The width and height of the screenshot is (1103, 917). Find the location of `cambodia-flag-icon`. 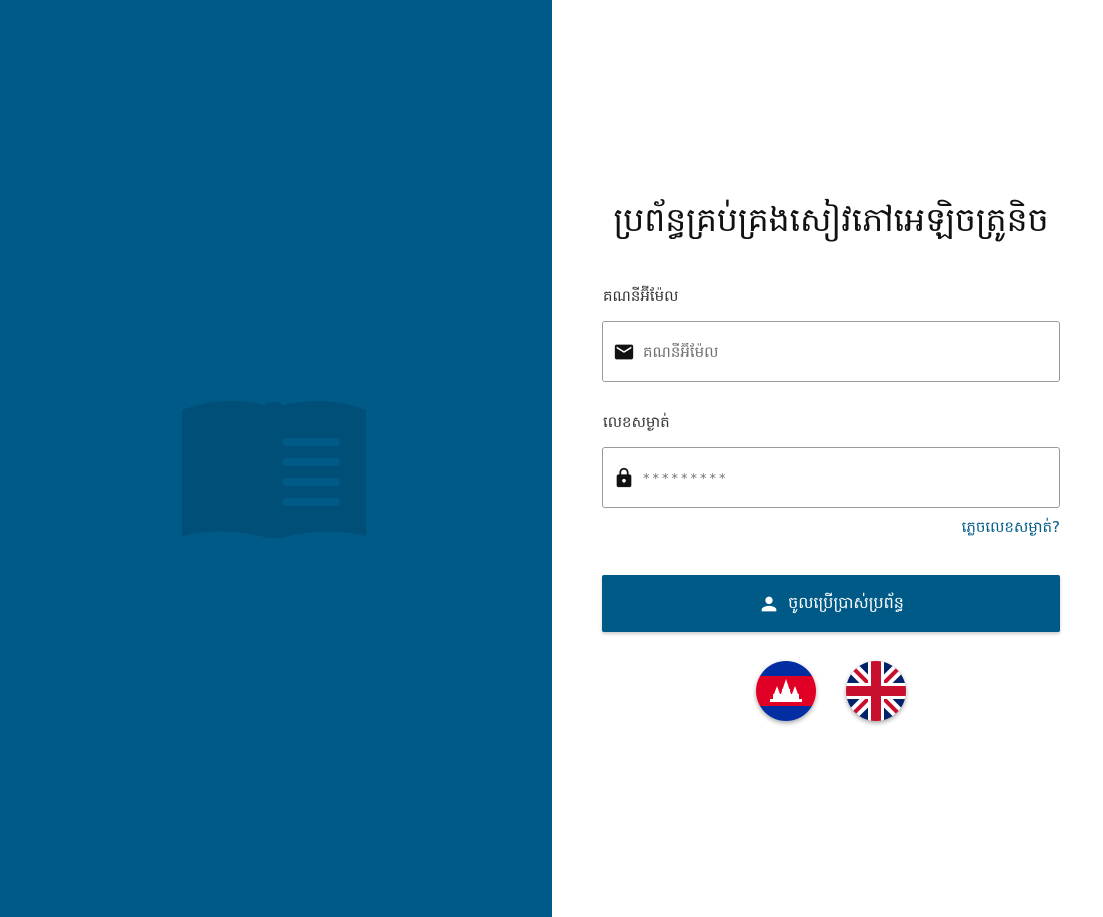

cambodia-flag-icon is located at coordinates (786, 691).